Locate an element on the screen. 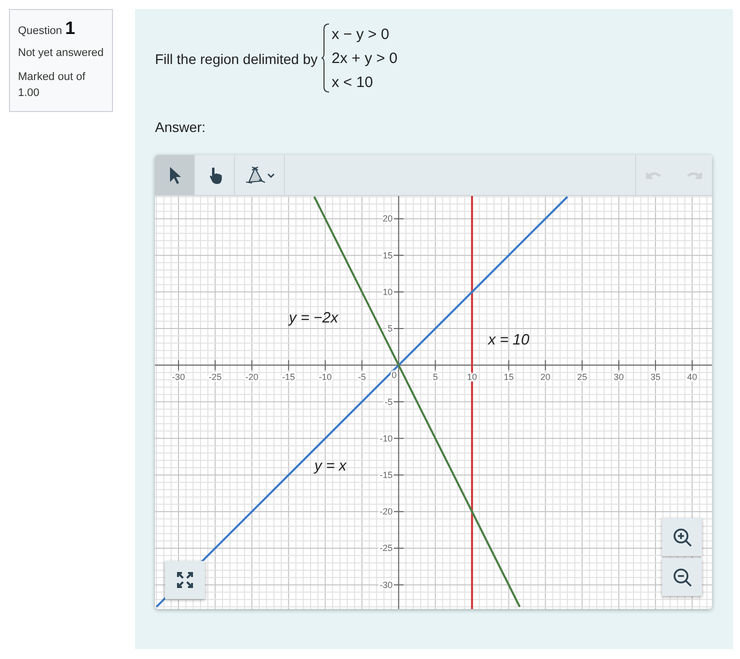 The image size is (740, 659). pointer-tool-button is located at coordinates (175, 175).